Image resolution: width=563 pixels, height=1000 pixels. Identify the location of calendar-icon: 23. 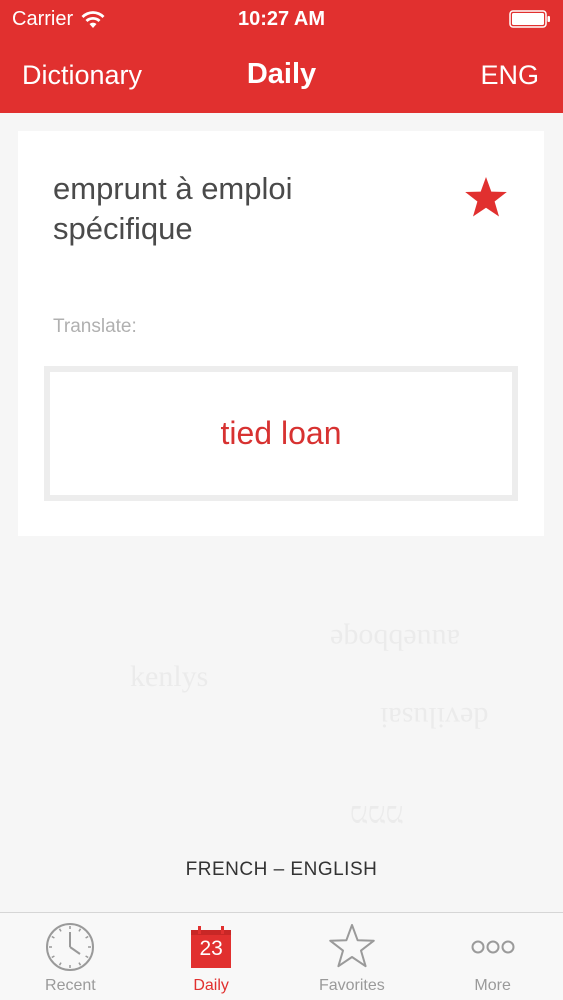
(211, 947).